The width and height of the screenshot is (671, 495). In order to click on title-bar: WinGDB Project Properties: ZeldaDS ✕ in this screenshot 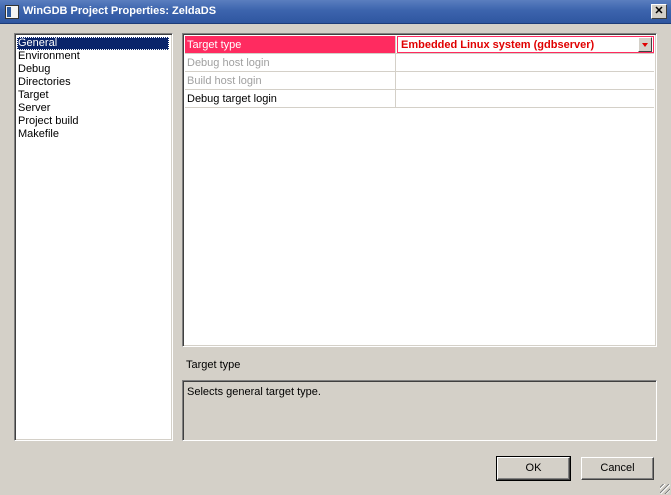, I will do `click(335, 12)`.